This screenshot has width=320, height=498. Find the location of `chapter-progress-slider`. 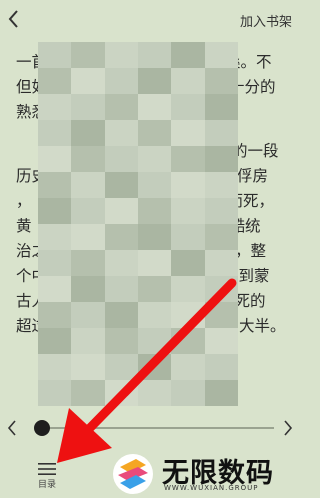

chapter-progress-slider is located at coordinates (150, 428).